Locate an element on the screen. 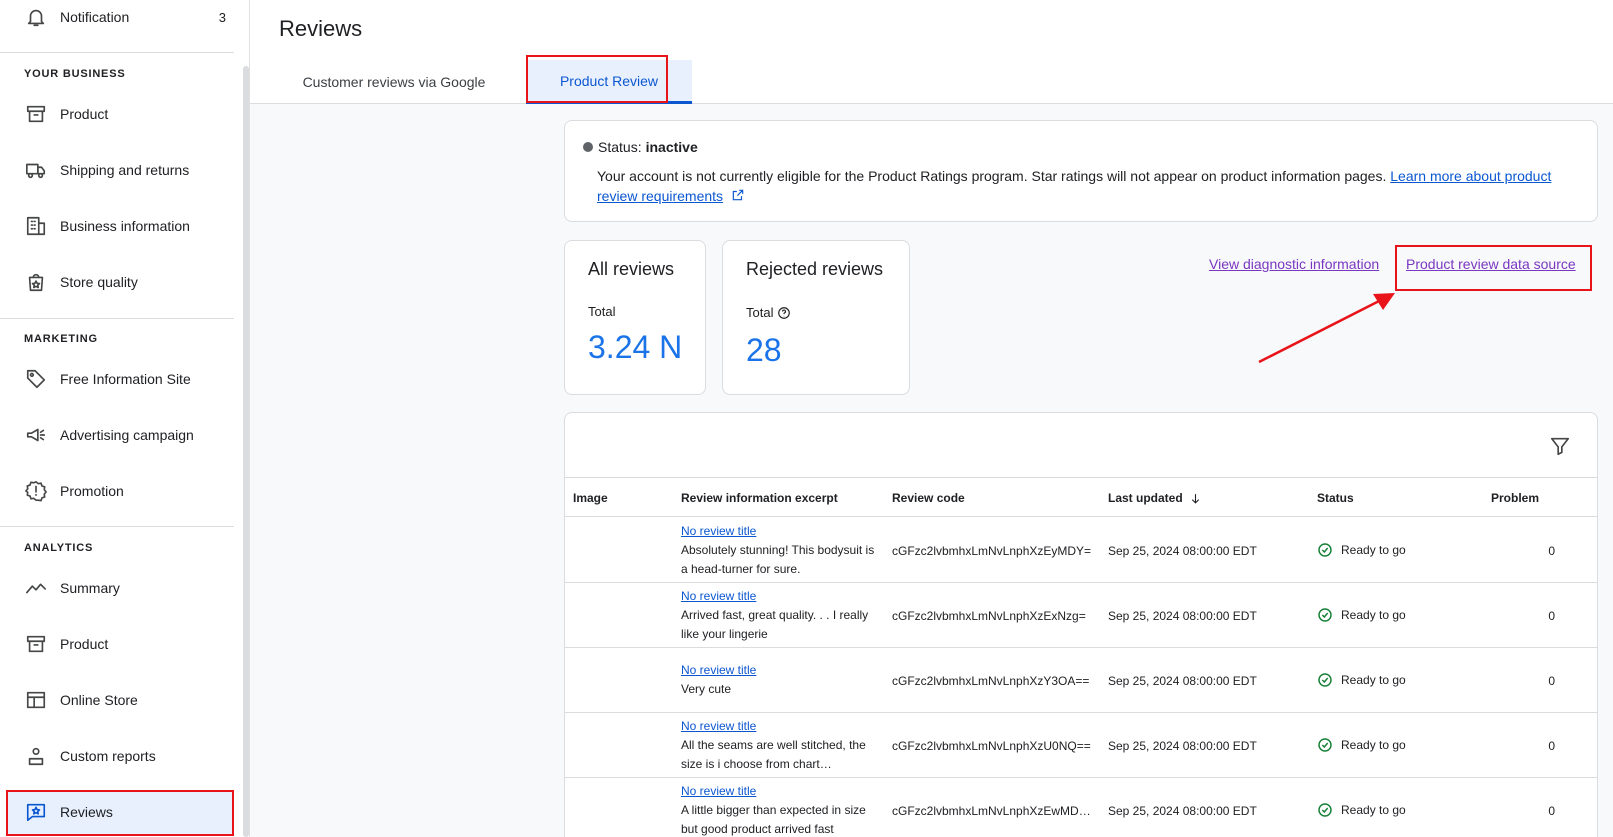  truck-icon is located at coordinates (36, 170).